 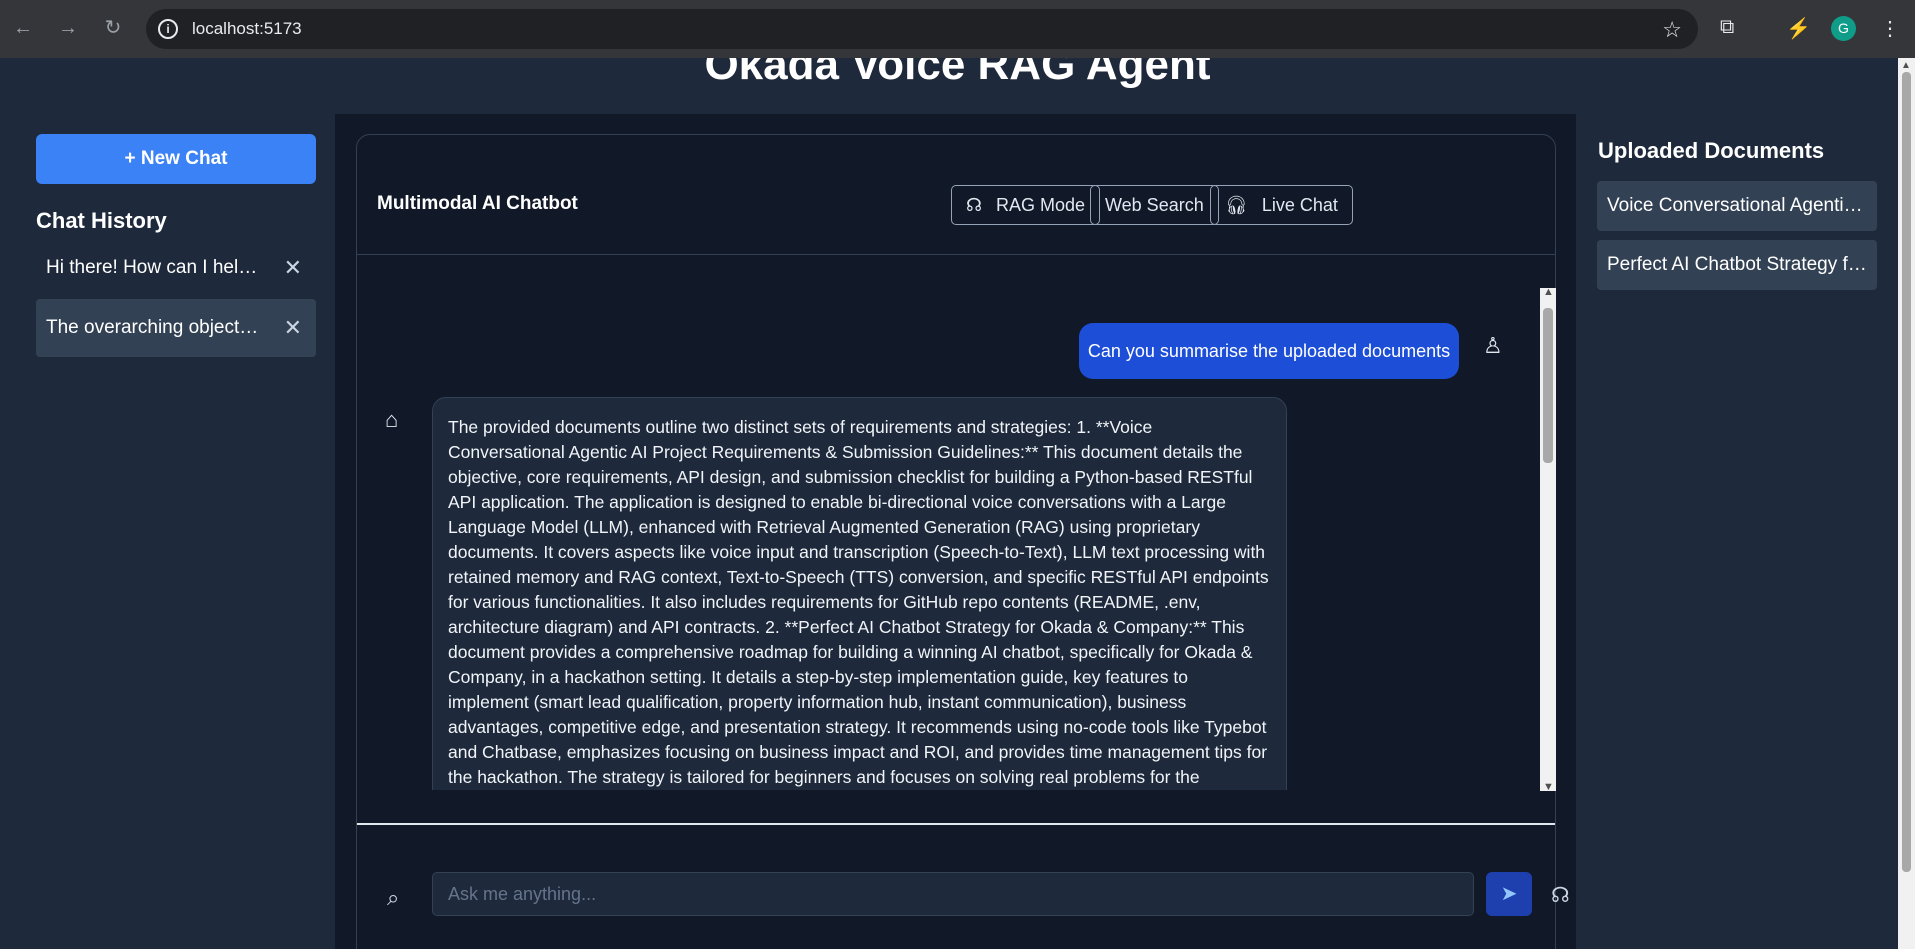 What do you see at coordinates (1299, 205) in the screenshot?
I see `live-chat-label: Live Chat` at bounding box center [1299, 205].